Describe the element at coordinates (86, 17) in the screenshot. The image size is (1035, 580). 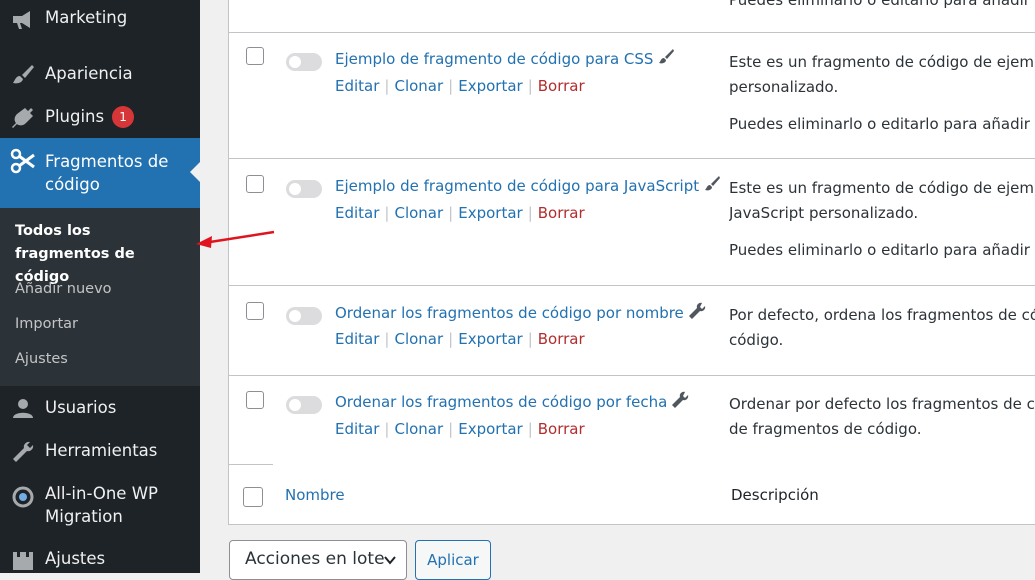
I see `sidebar-item-label: Marketing` at that location.